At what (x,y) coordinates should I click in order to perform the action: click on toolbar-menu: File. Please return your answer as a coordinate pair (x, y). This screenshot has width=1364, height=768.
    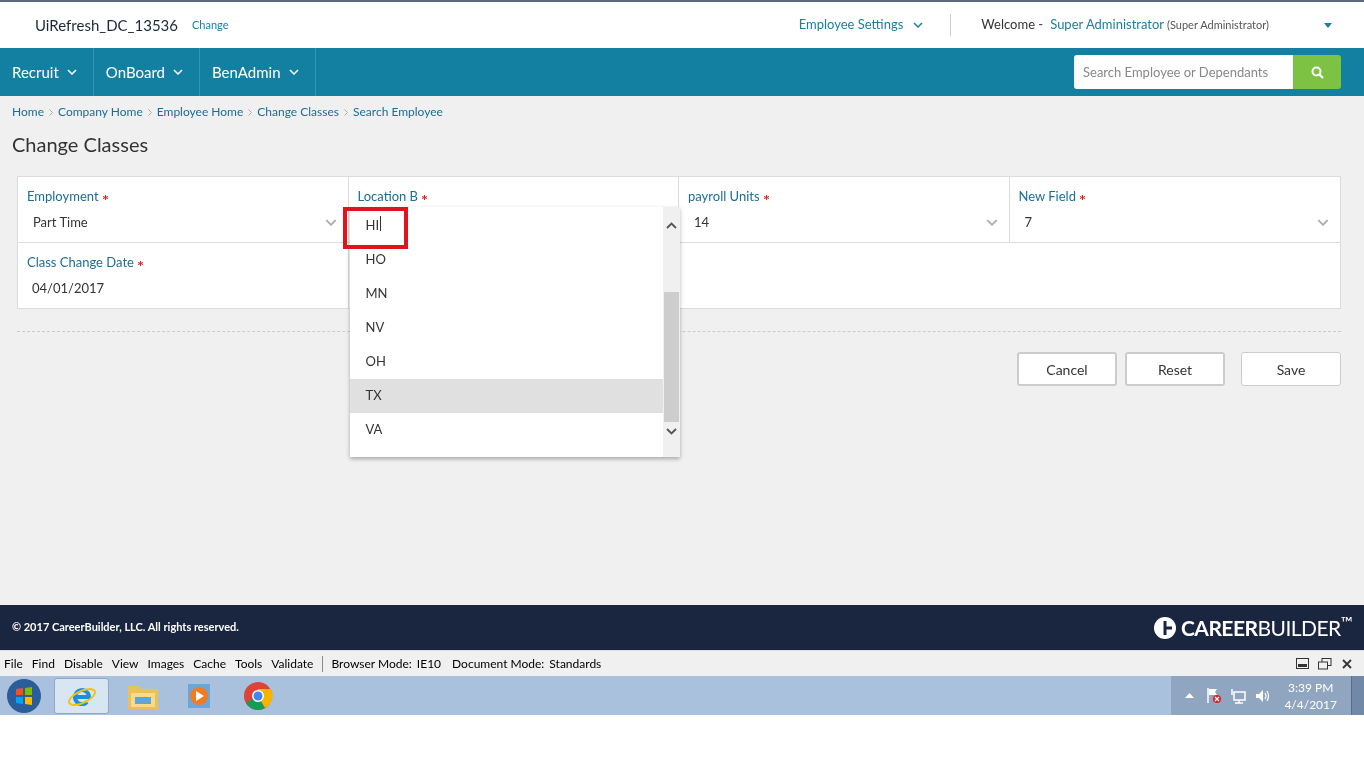
    Looking at the image, I should click on (13, 663).